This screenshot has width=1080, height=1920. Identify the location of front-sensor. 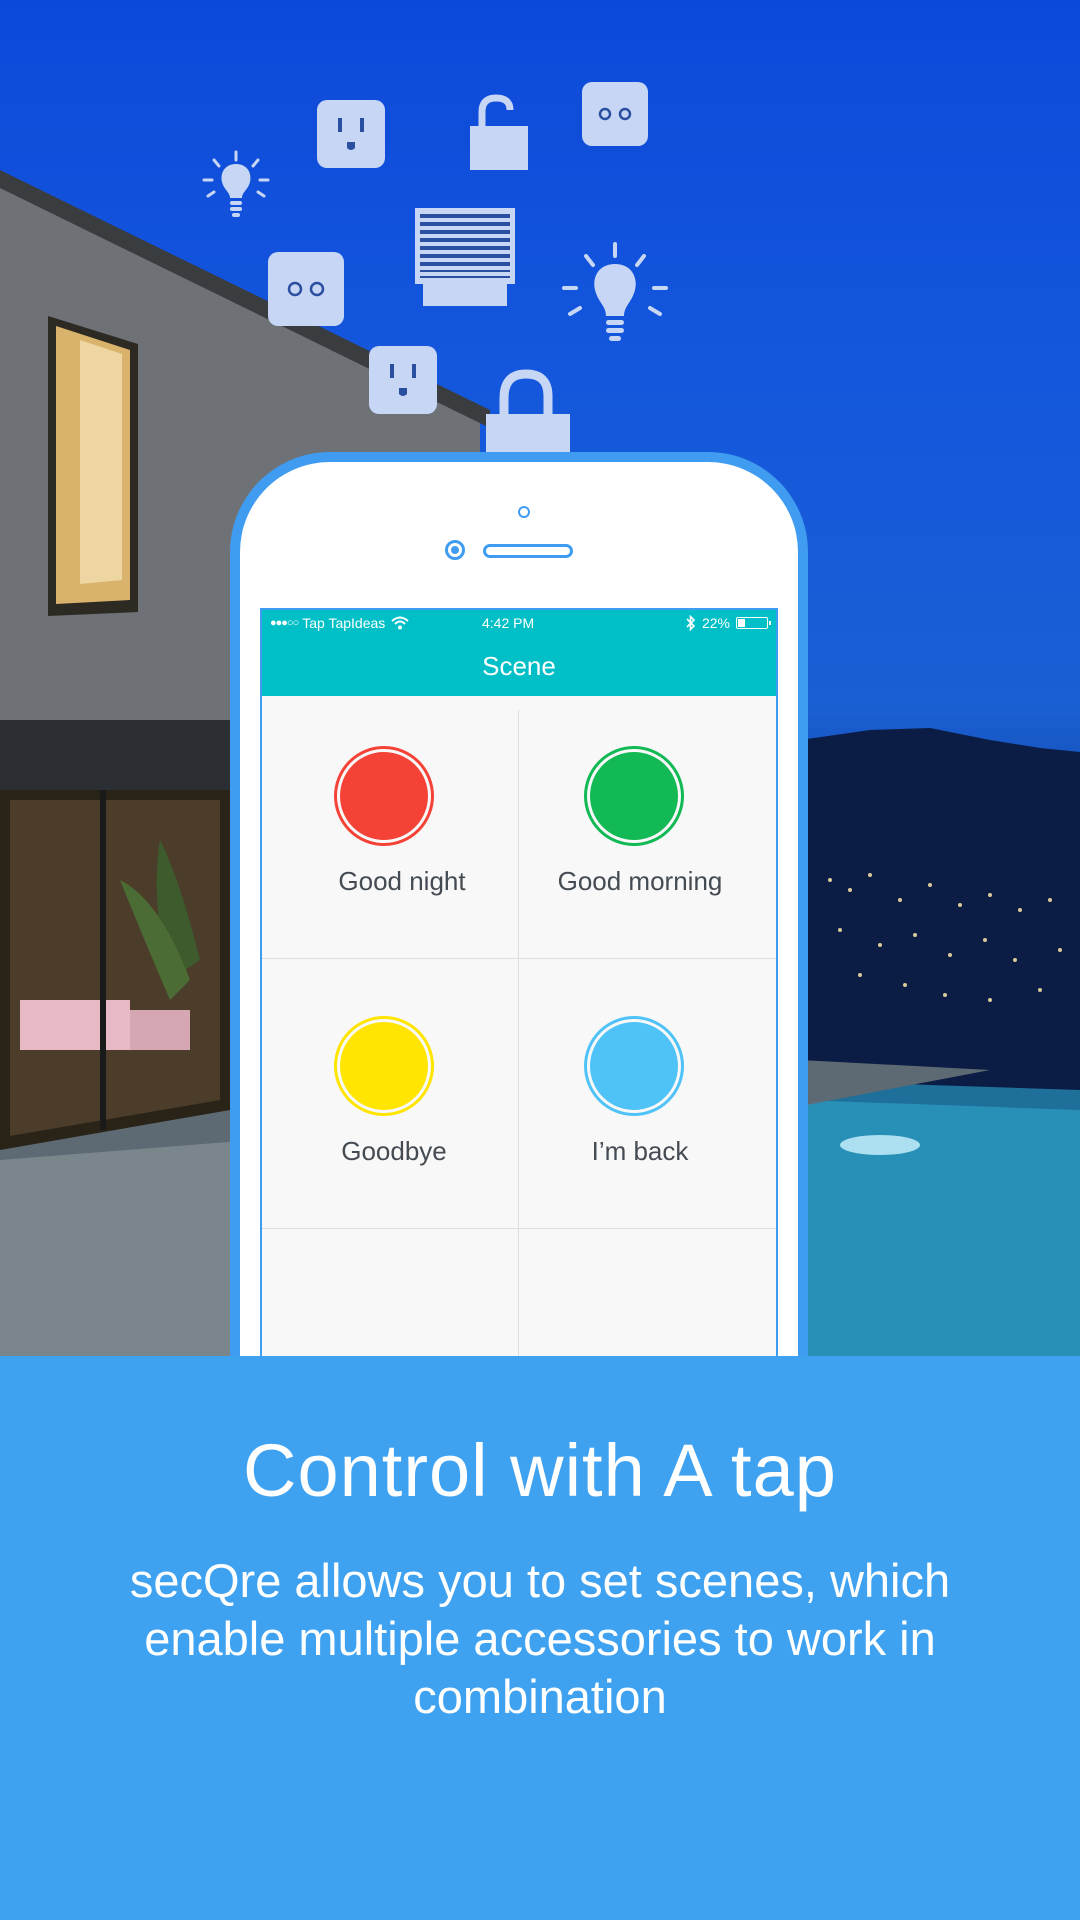
(524, 512).